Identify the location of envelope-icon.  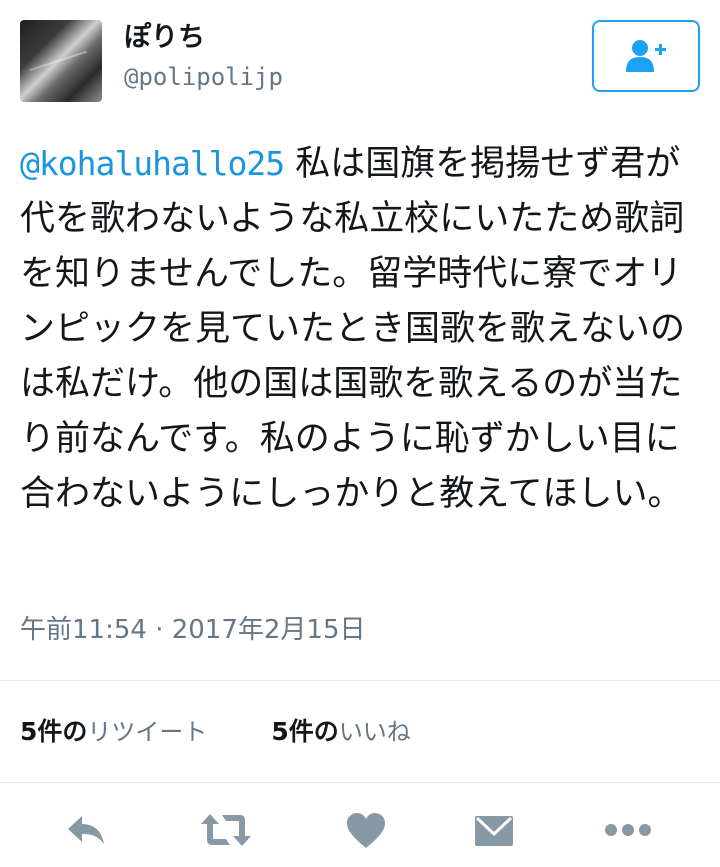
(494, 831).